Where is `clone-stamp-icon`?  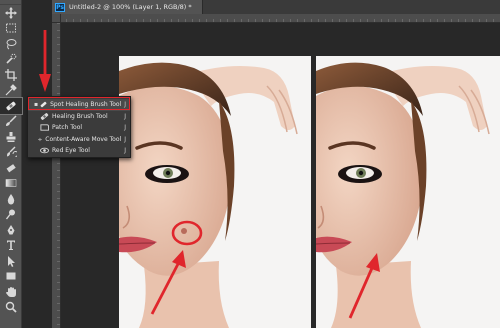 clone-stamp-icon is located at coordinates (11, 136).